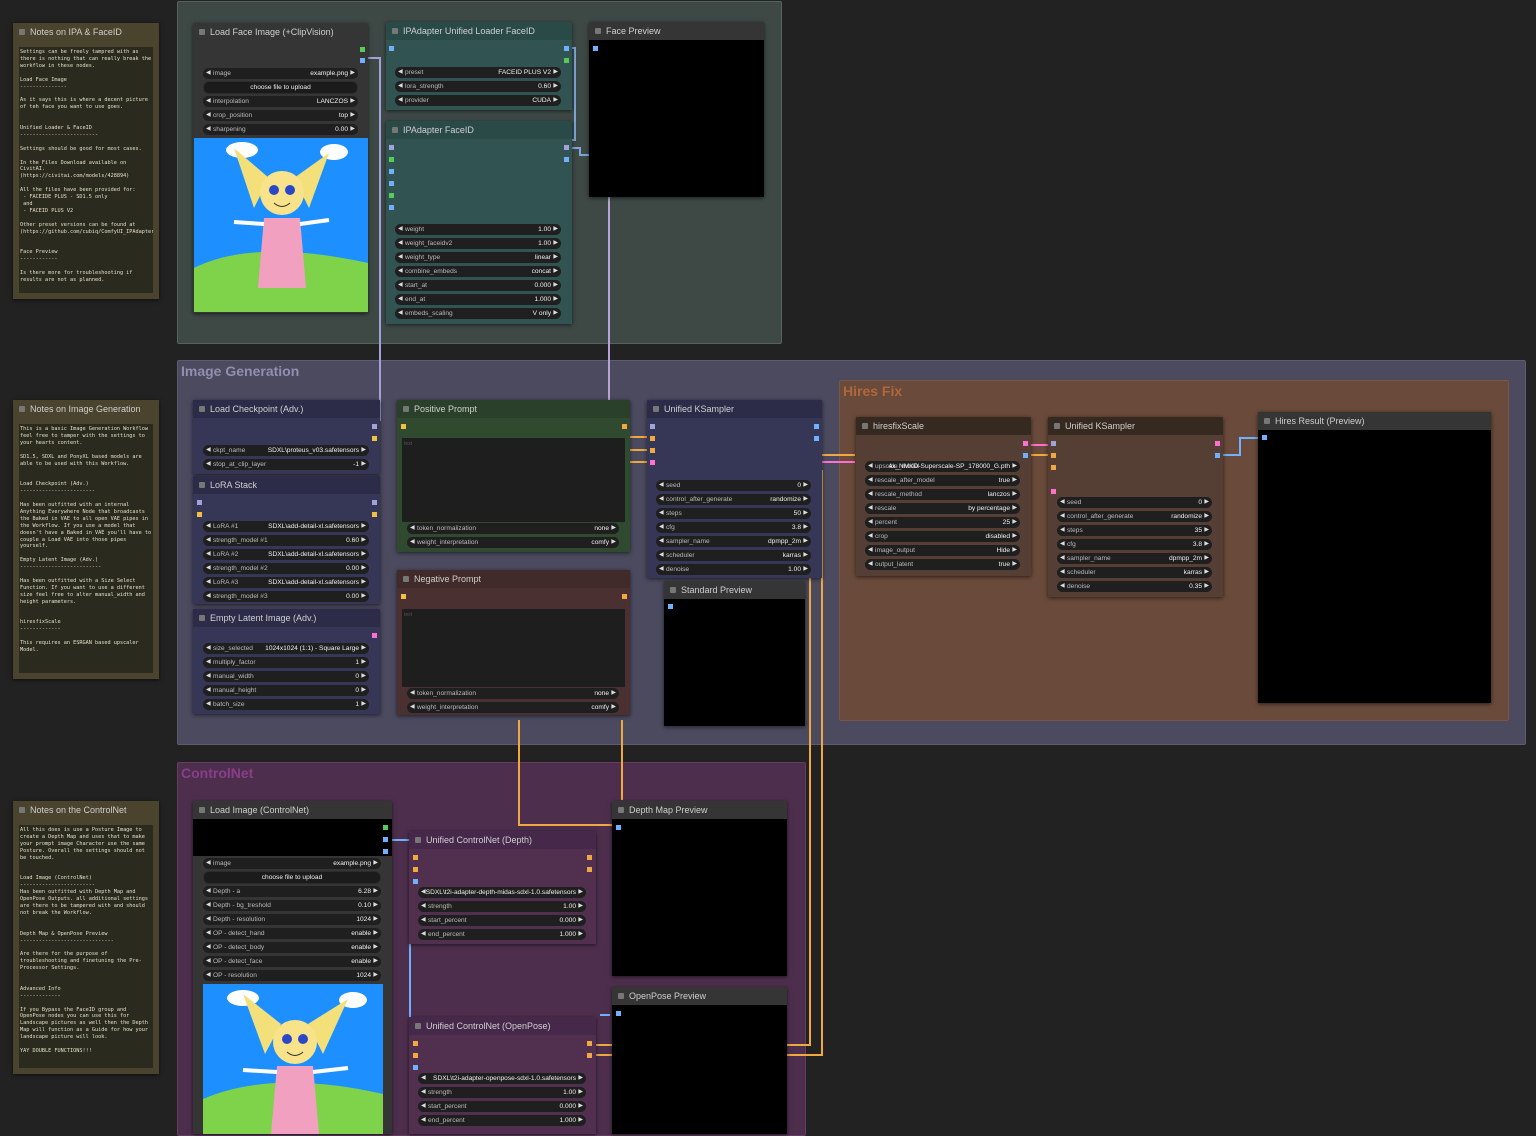 The image size is (1536, 1136). What do you see at coordinates (280, 32) in the screenshot?
I see `node-title: Load Face Image (+ClipVision)` at bounding box center [280, 32].